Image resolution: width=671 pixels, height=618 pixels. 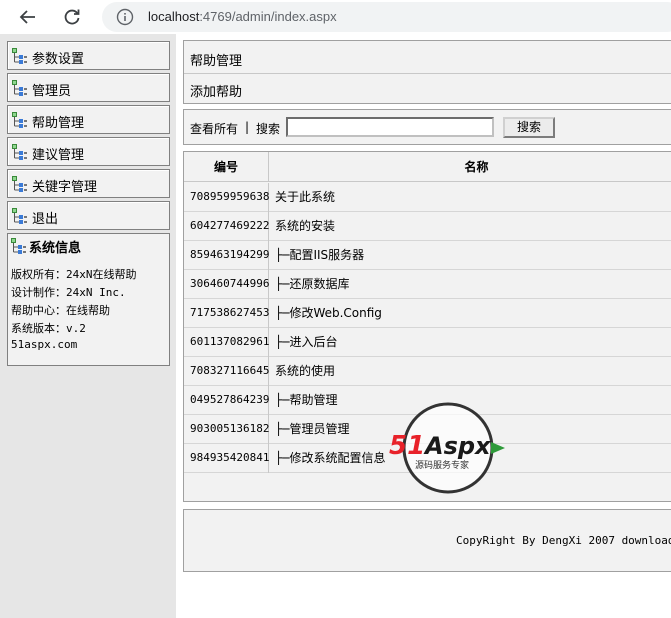 I want to click on cell-id: 604277469222, so click(x=226, y=226).